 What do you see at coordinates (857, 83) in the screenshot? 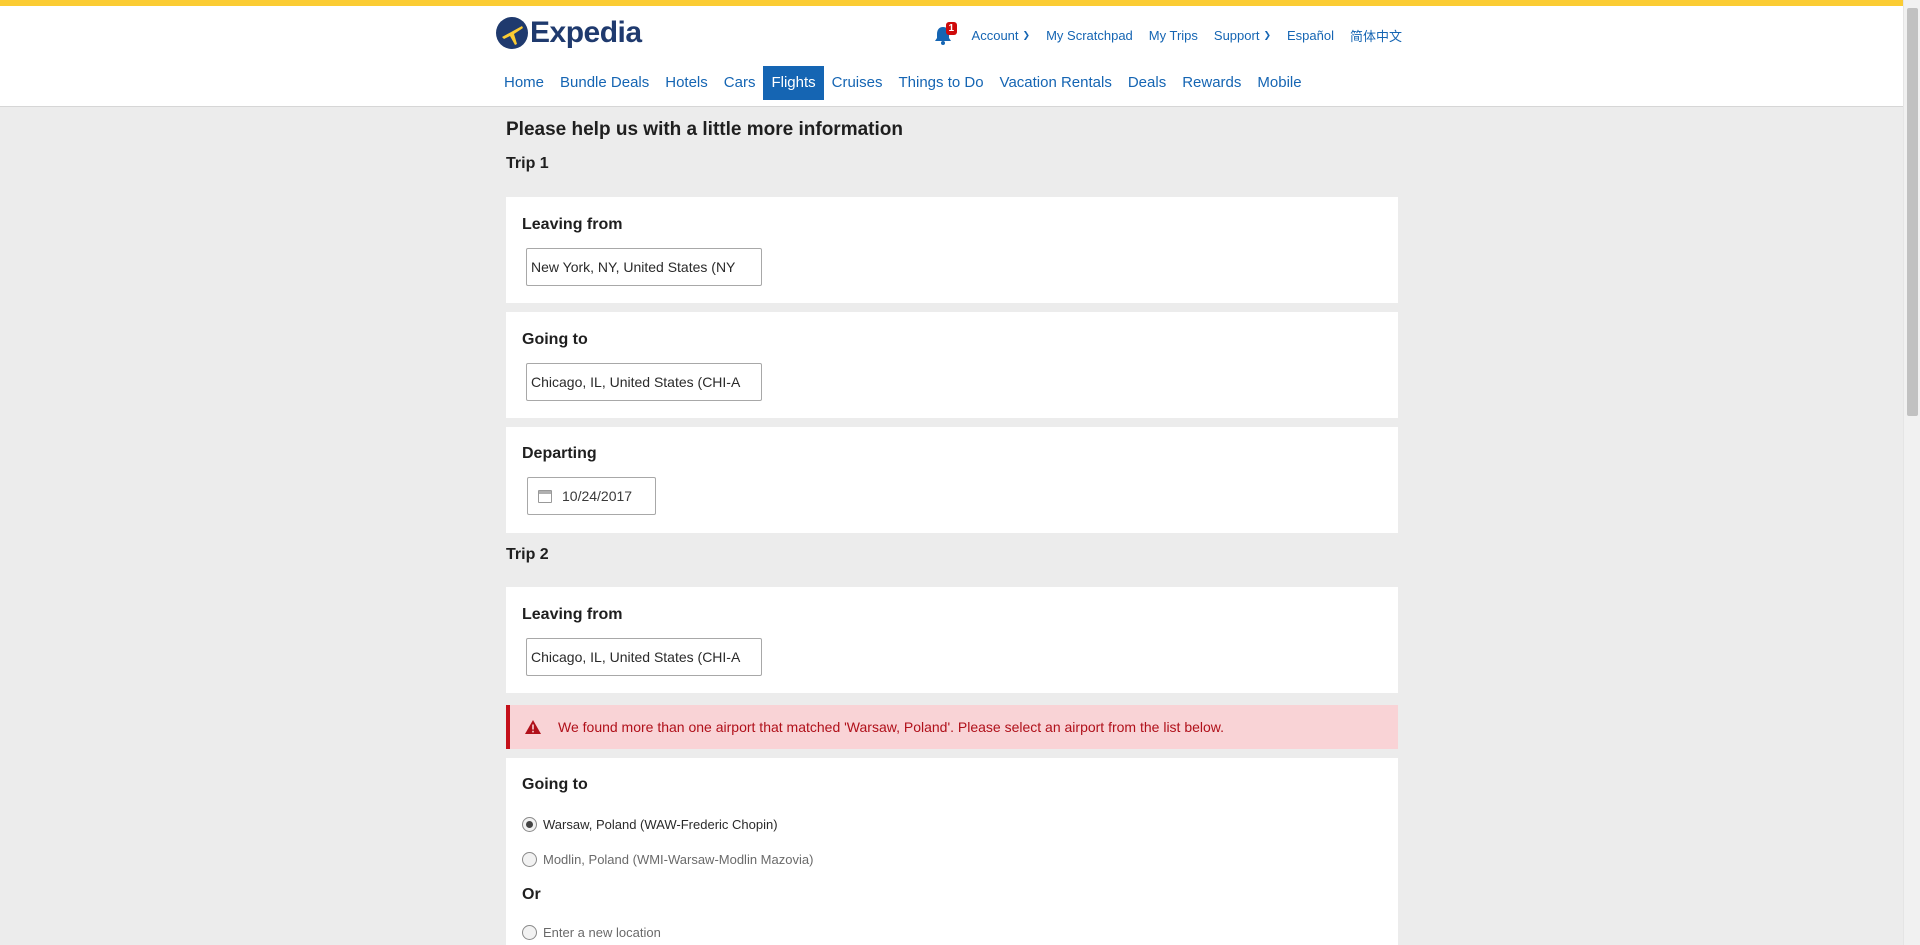
I see `nav-cruises: Cruises` at bounding box center [857, 83].